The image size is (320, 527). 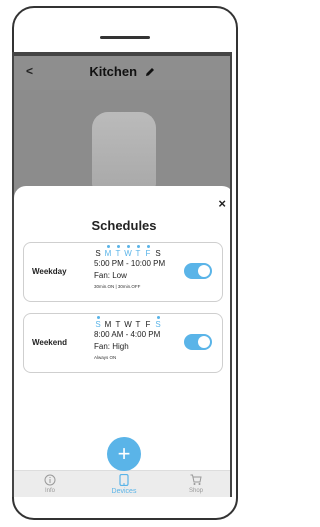 I want to click on schedule-note: Always ON, so click(x=105, y=357).